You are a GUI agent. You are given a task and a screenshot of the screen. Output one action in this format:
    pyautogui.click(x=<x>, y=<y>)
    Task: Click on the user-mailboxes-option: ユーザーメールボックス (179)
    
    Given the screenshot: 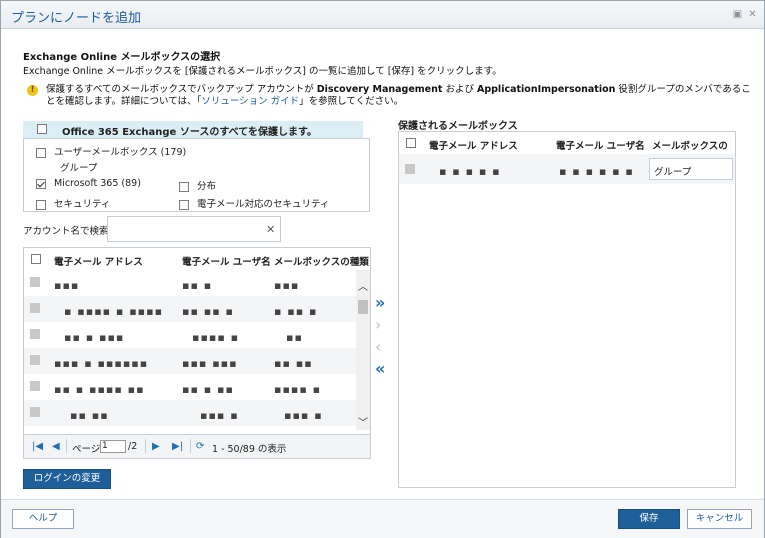 What is the action you would take?
    pyautogui.click(x=111, y=151)
    